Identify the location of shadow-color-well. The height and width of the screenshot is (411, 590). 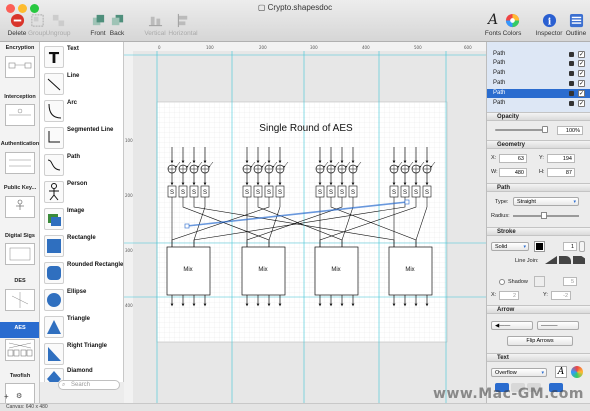
(539, 281).